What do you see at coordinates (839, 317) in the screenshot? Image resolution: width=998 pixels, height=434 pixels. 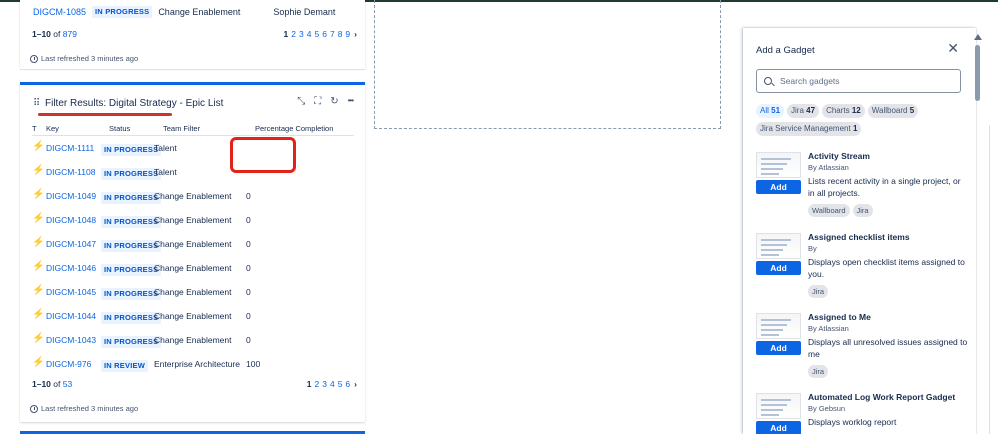 I see `gadget-name: Assigned to Me` at bounding box center [839, 317].